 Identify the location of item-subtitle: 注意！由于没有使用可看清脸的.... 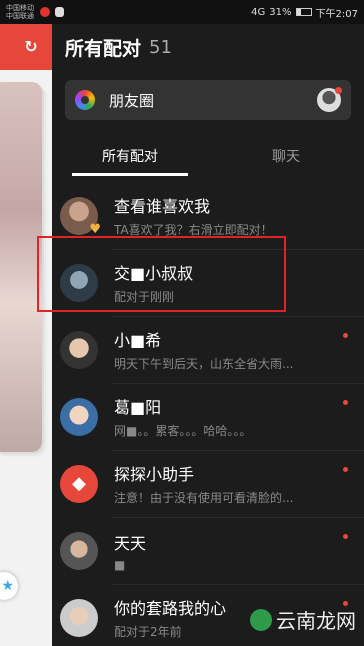
(204, 498).